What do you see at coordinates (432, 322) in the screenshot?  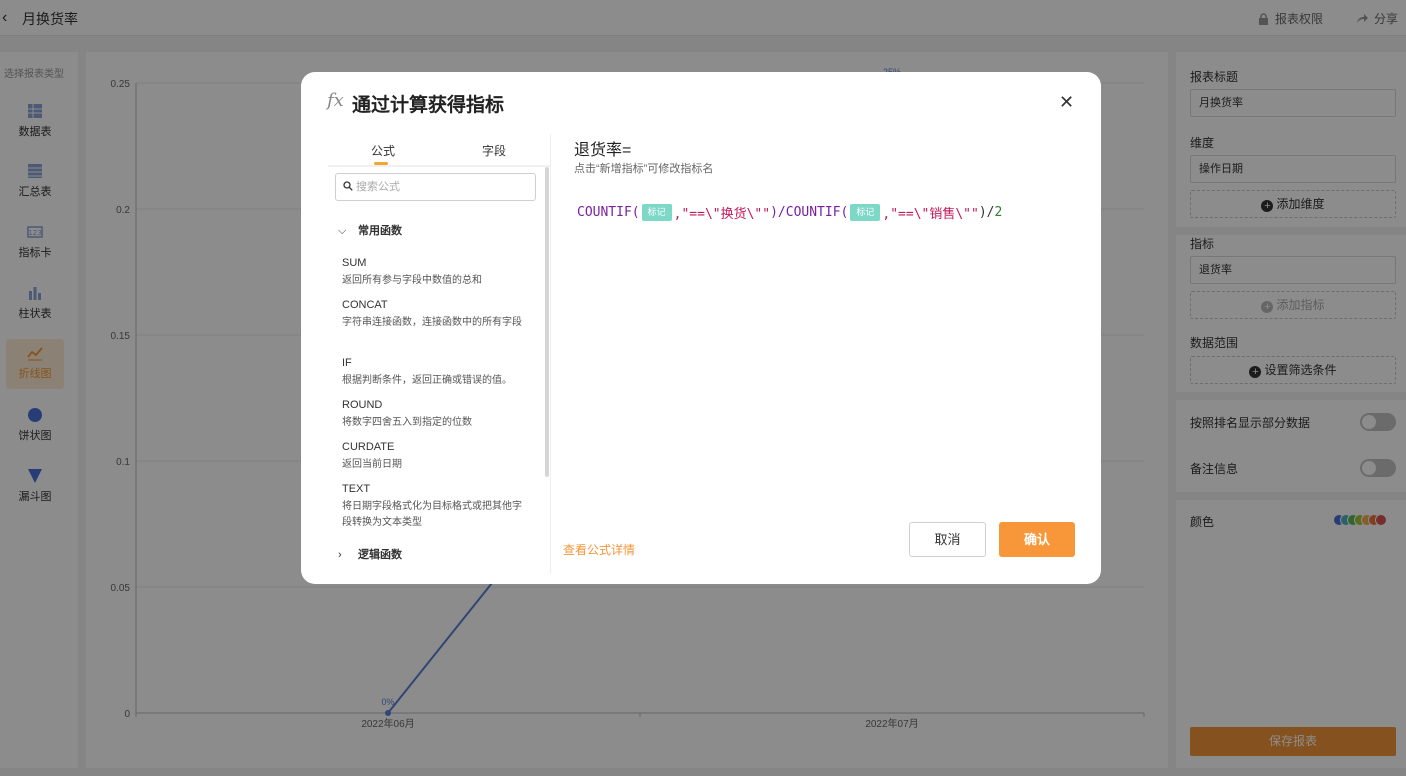 I see `function-desc: 字符串连接函数，连接函数中的所有字段` at bounding box center [432, 322].